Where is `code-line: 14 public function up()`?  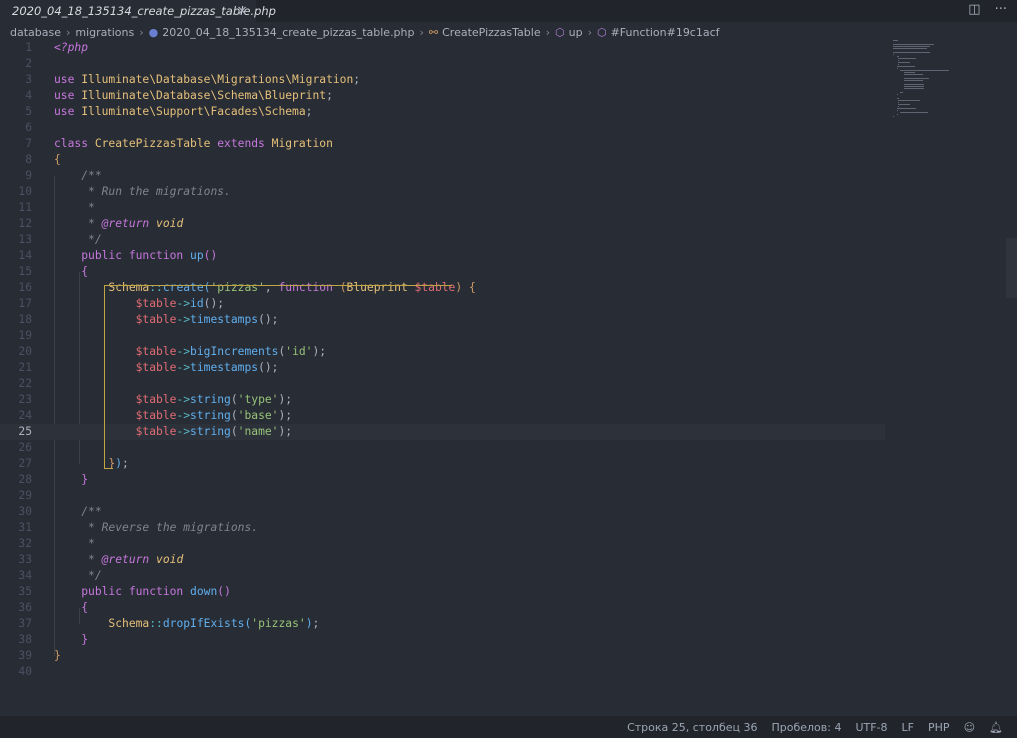
code-line: 14 public function up() is located at coordinates (442, 256).